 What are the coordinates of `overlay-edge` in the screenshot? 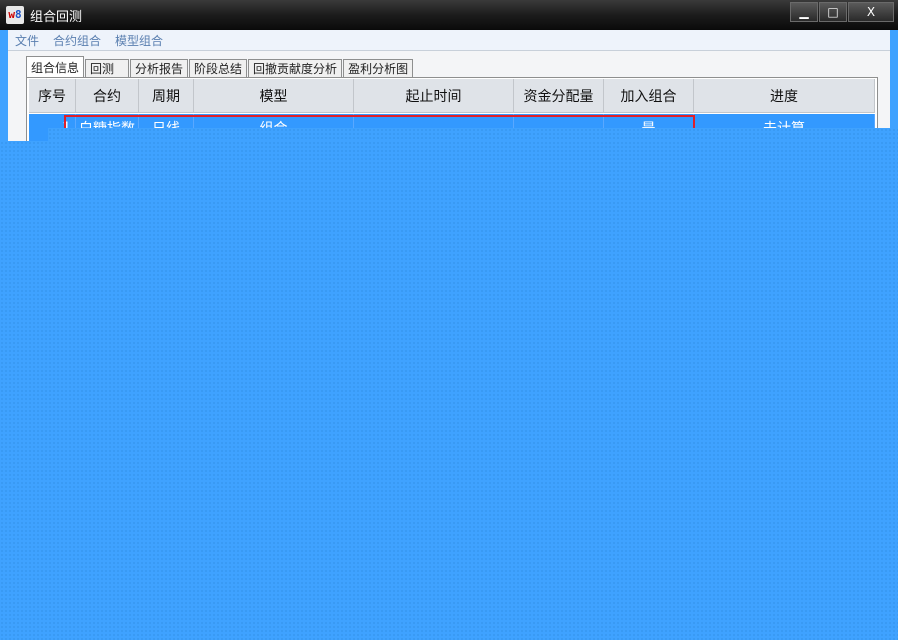 It's located at (473, 135).